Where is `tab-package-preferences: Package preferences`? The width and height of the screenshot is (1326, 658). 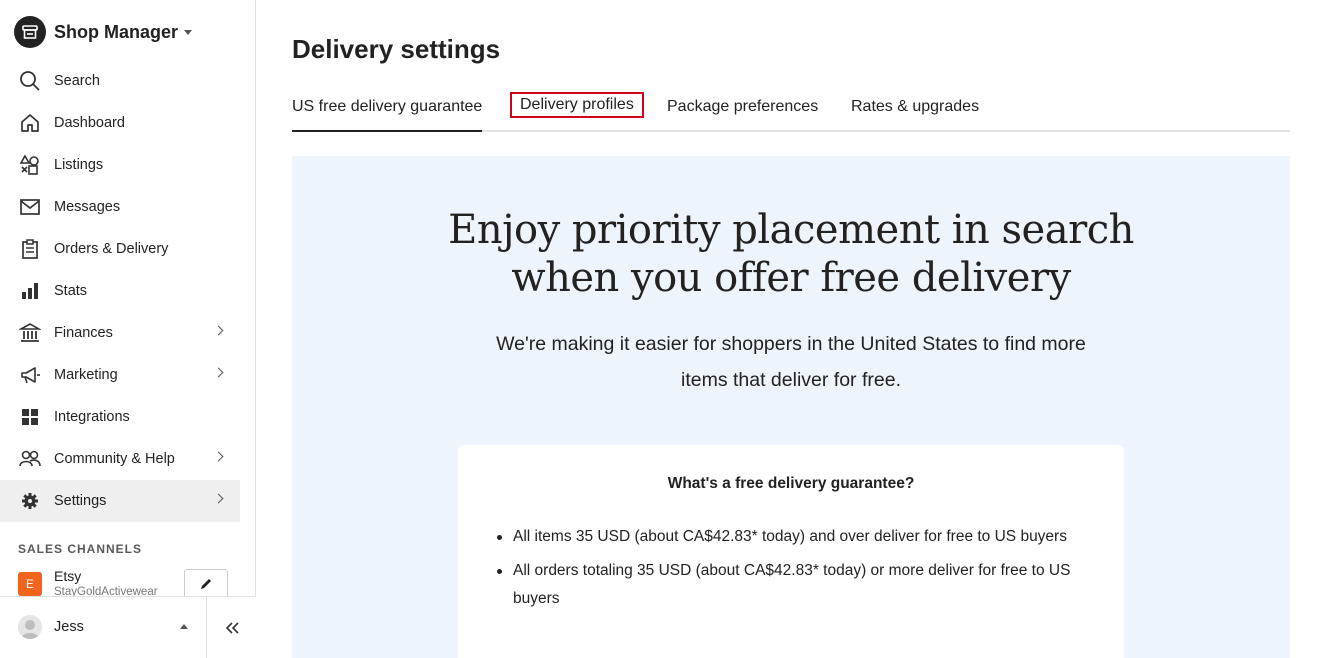 tab-package-preferences: Package preferences is located at coordinates (742, 107).